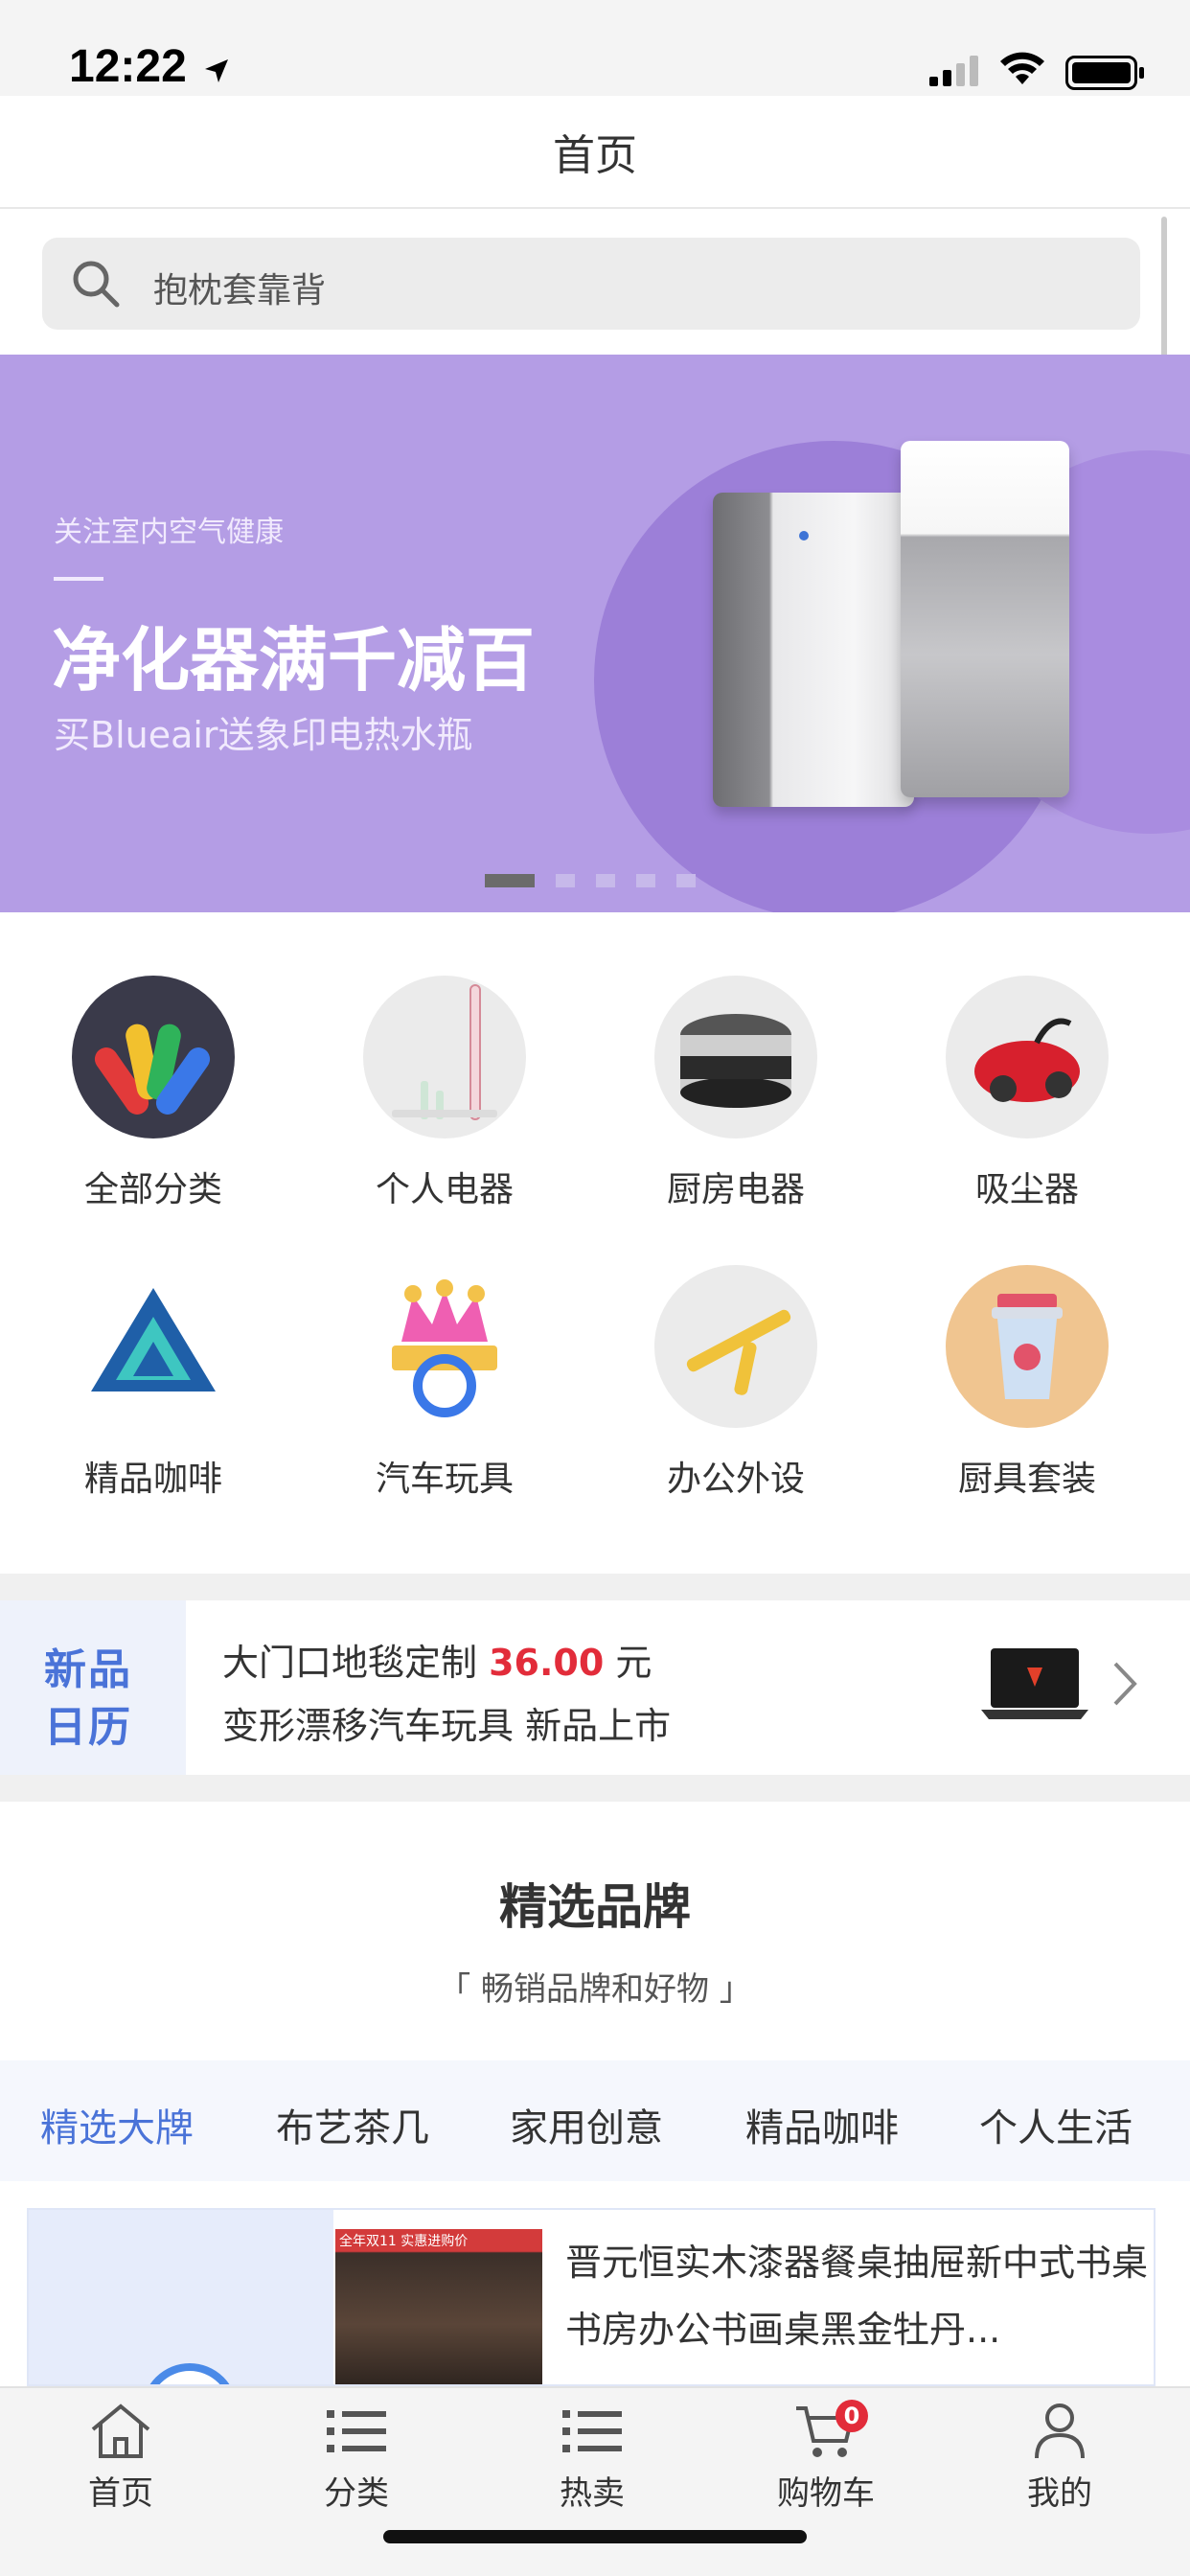  I want to click on category-item: 吸尘器, so click(1027, 1093).